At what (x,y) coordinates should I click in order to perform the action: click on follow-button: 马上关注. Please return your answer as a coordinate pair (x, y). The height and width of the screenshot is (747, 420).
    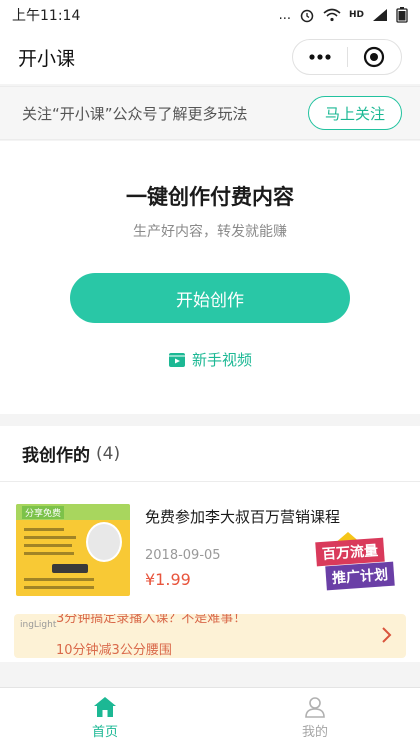
    Looking at the image, I should click on (355, 113).